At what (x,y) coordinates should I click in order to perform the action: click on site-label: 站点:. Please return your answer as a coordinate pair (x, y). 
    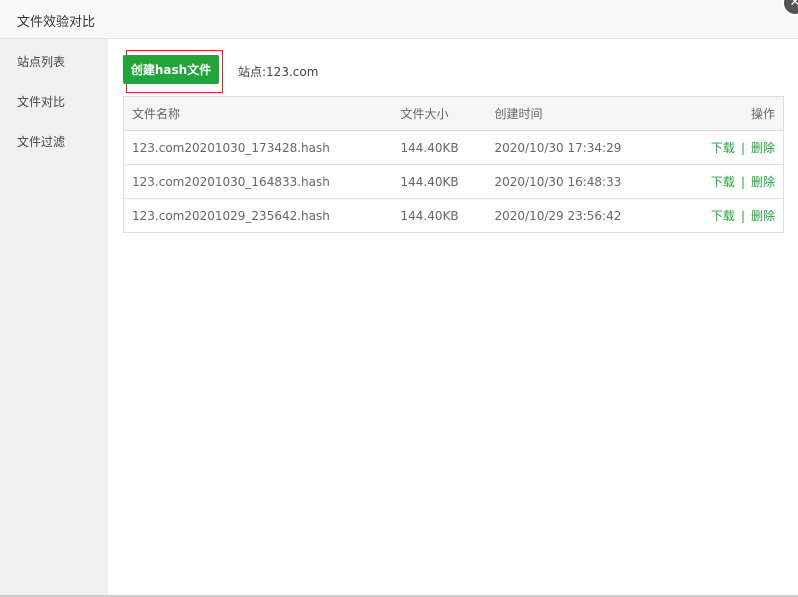
    Looking at the image, I should click on (252, 72).